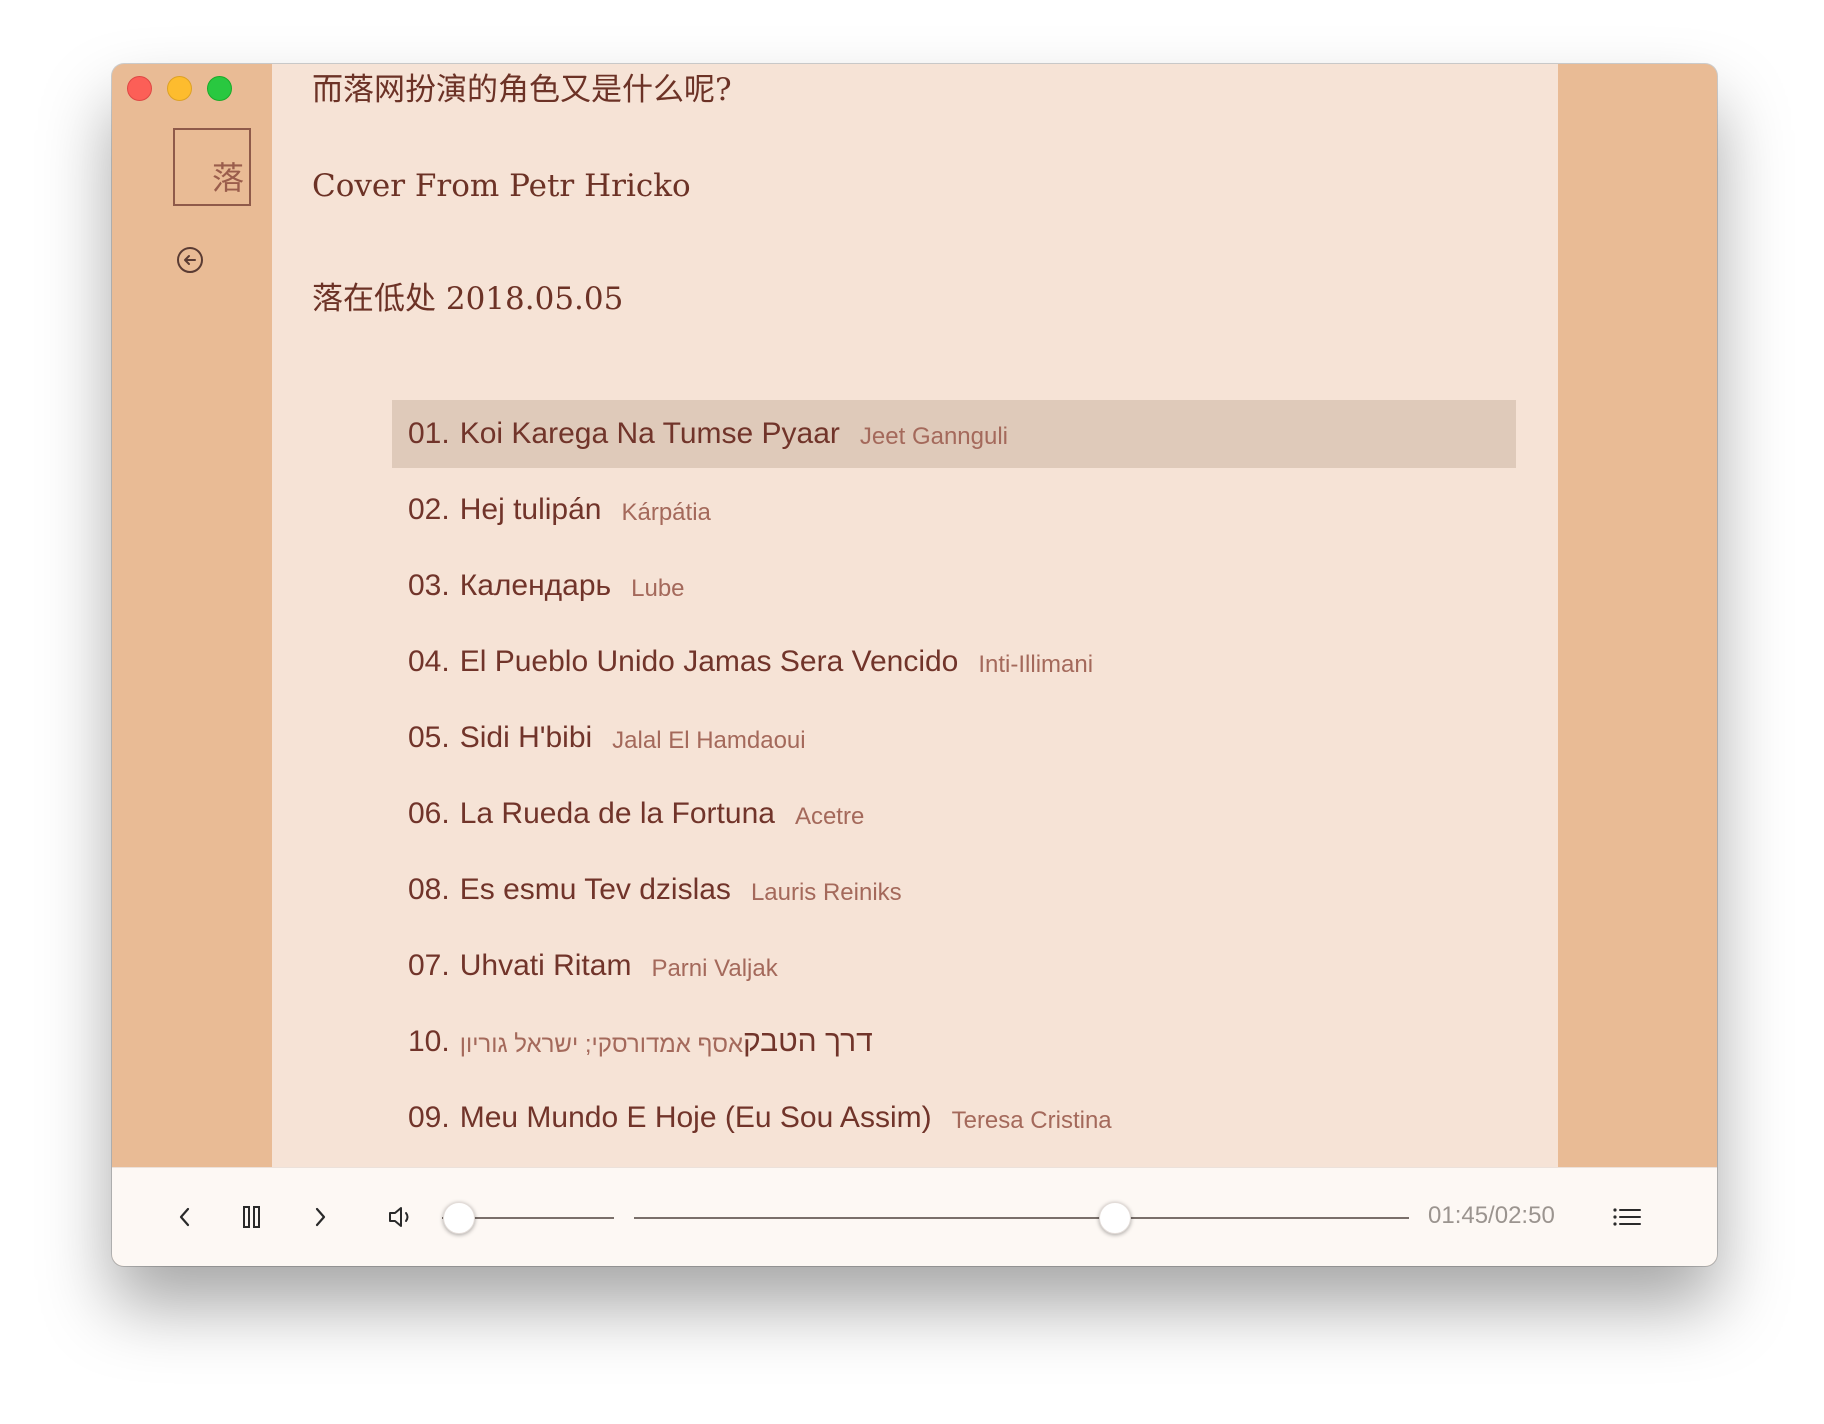 The height and width of the screenshot is (1424, 1824). What do you see at coordinates (709, 740) in the screenshot?
I see `track-artist: Jalal El Hamdaoui` at bounding box center [709, 740].